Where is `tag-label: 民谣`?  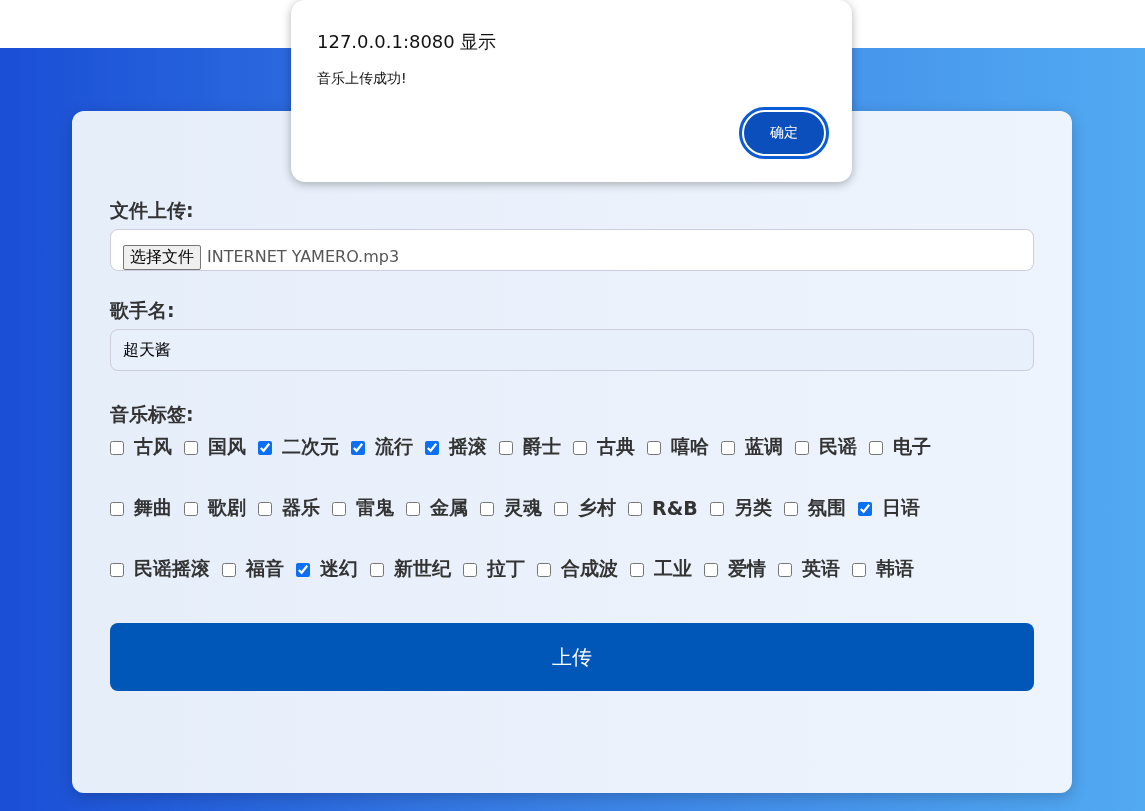
tag-label: 民谣 is located at coordinates (838, 446).